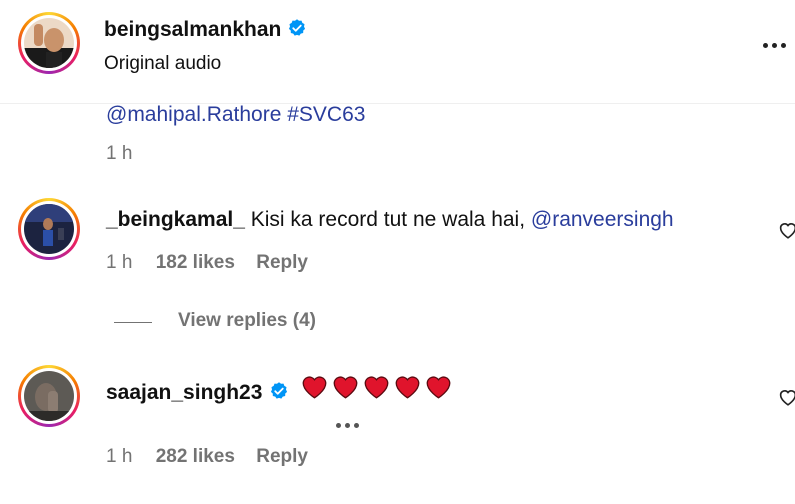 Image resolution: width=795 pixels, height=504 pixels. I want to click on more-text-icon, so click(347, 425).